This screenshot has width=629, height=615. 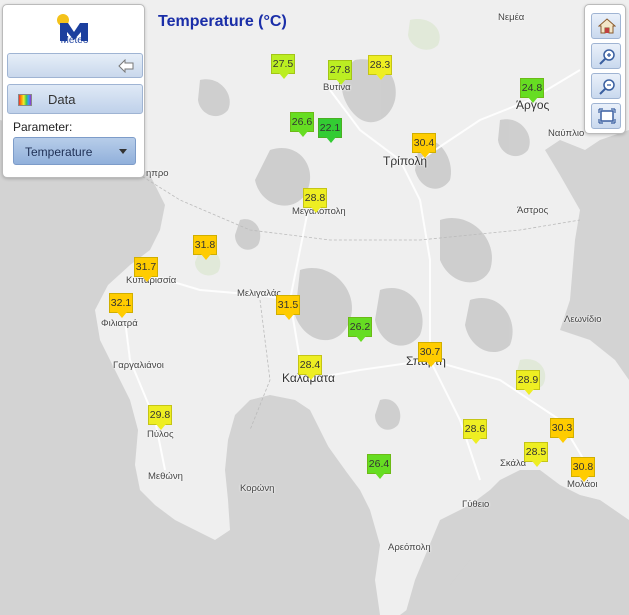 I want to click on station-marker: 31.7, so click(x=146, y=269).